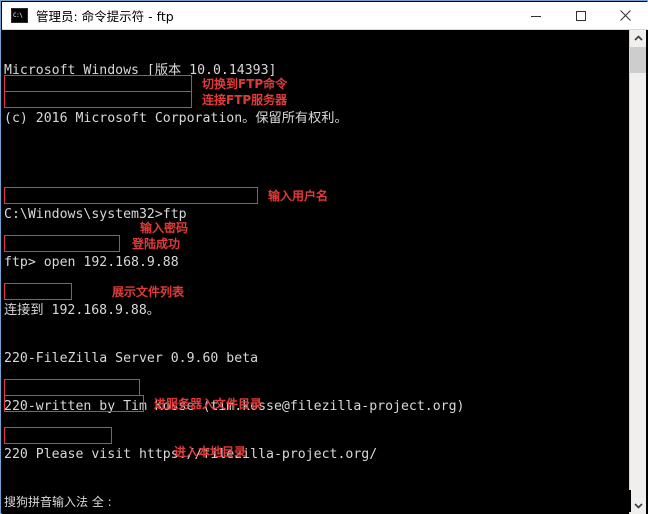  I want to click on maximize-button, so click(580, 16).